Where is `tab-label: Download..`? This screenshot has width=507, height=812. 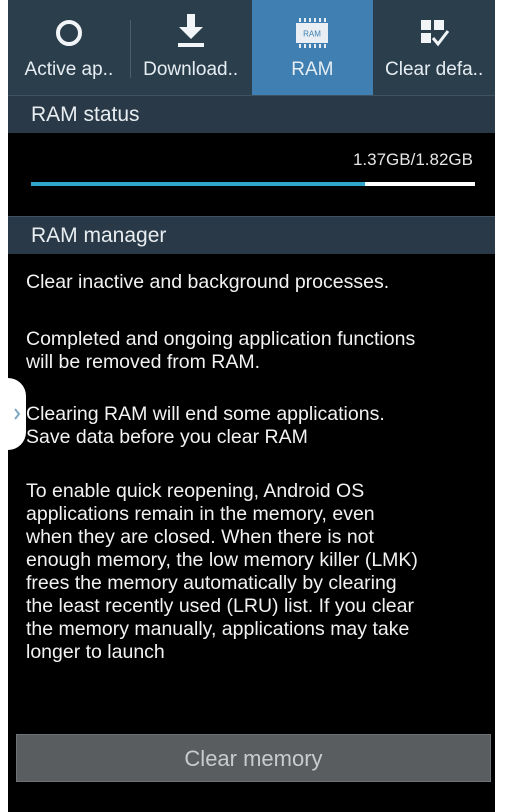
tab-label: Download.. is located at coordinates (191, 69).